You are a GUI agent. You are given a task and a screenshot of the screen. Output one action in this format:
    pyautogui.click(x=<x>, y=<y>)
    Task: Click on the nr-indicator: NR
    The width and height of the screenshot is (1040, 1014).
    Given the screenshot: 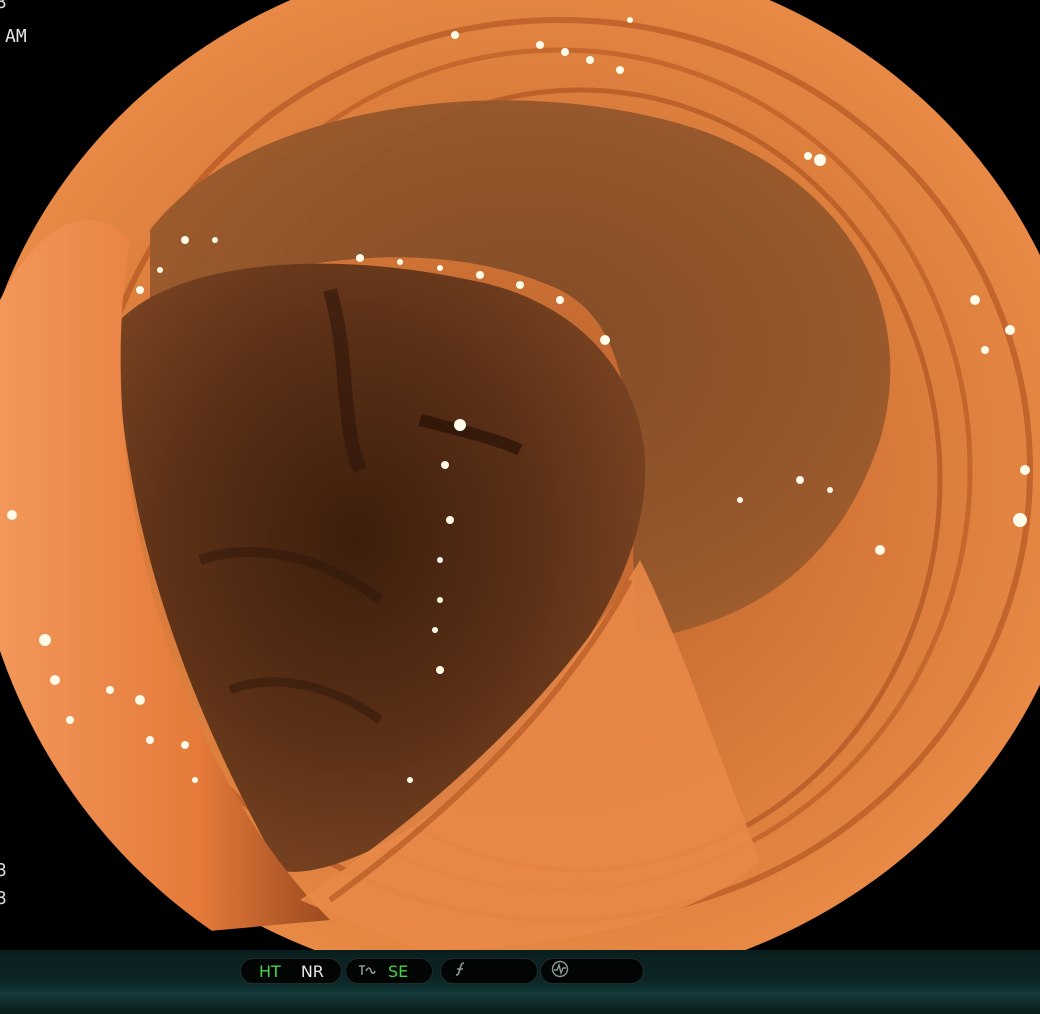 What is the action you would take?
    pyautogui.click(x=312, y=971)
    